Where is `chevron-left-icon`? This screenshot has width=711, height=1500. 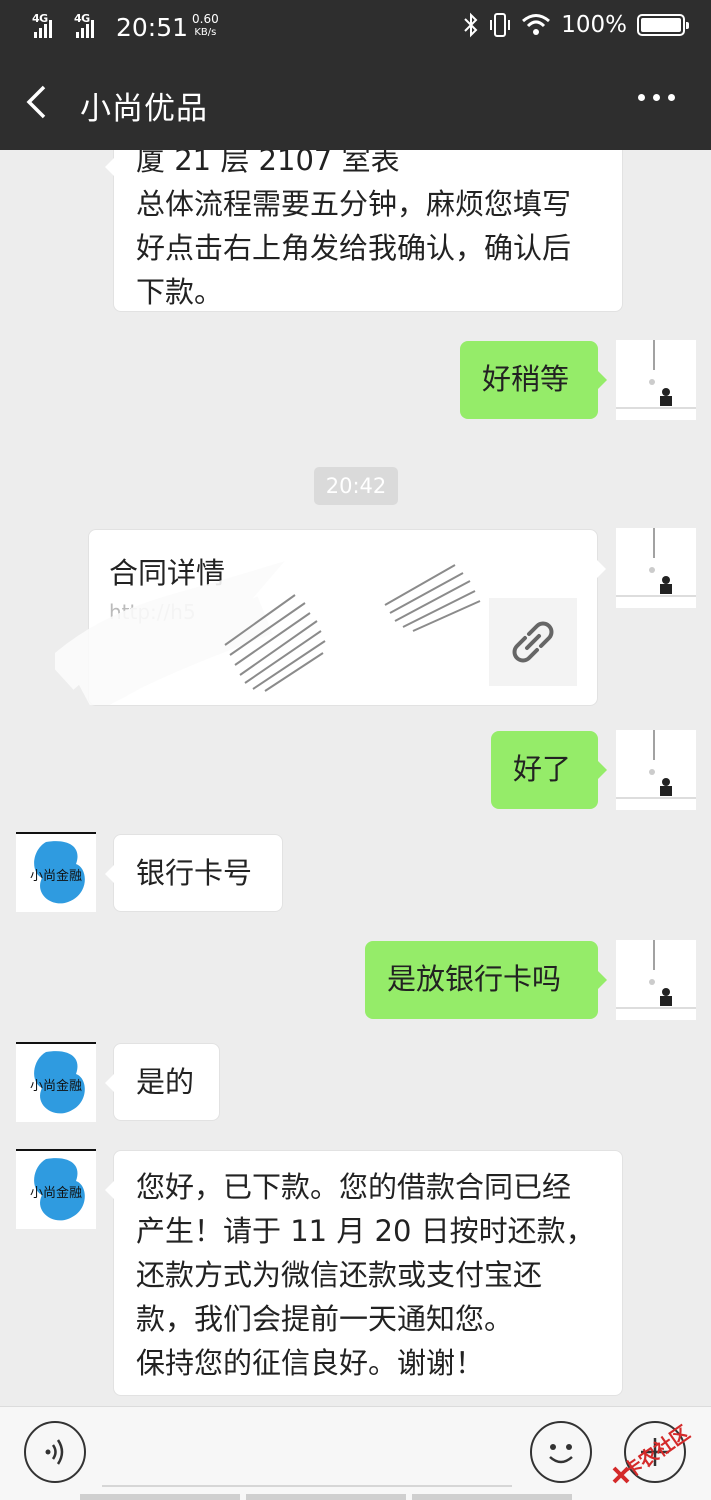 chevron-left-icon is located at coordinates (39, 102).